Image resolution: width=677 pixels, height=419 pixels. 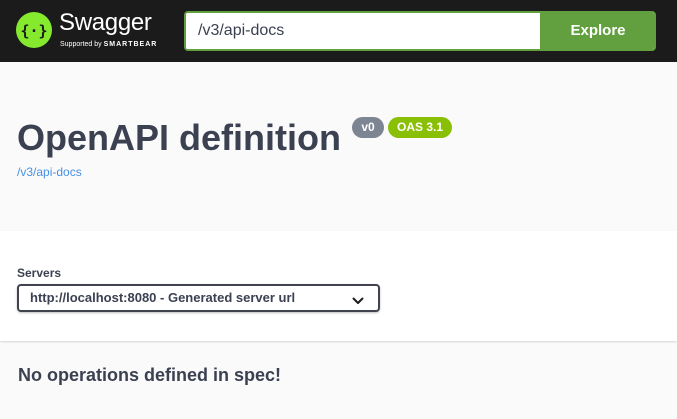 I want to click on url-bar: Explore, so click(x=420, y=31).